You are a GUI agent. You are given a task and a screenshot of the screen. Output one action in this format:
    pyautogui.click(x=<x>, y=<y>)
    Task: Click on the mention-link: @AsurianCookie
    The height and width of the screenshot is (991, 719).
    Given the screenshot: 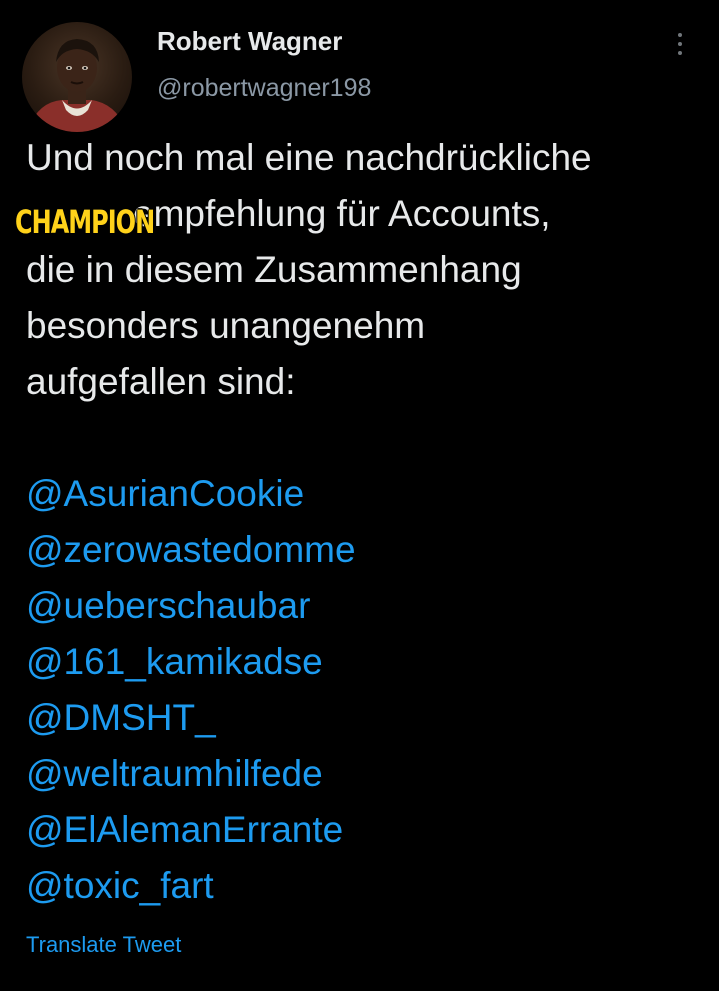 What is the action you would take?
    pyautogui.click(x=366, y=494)
    